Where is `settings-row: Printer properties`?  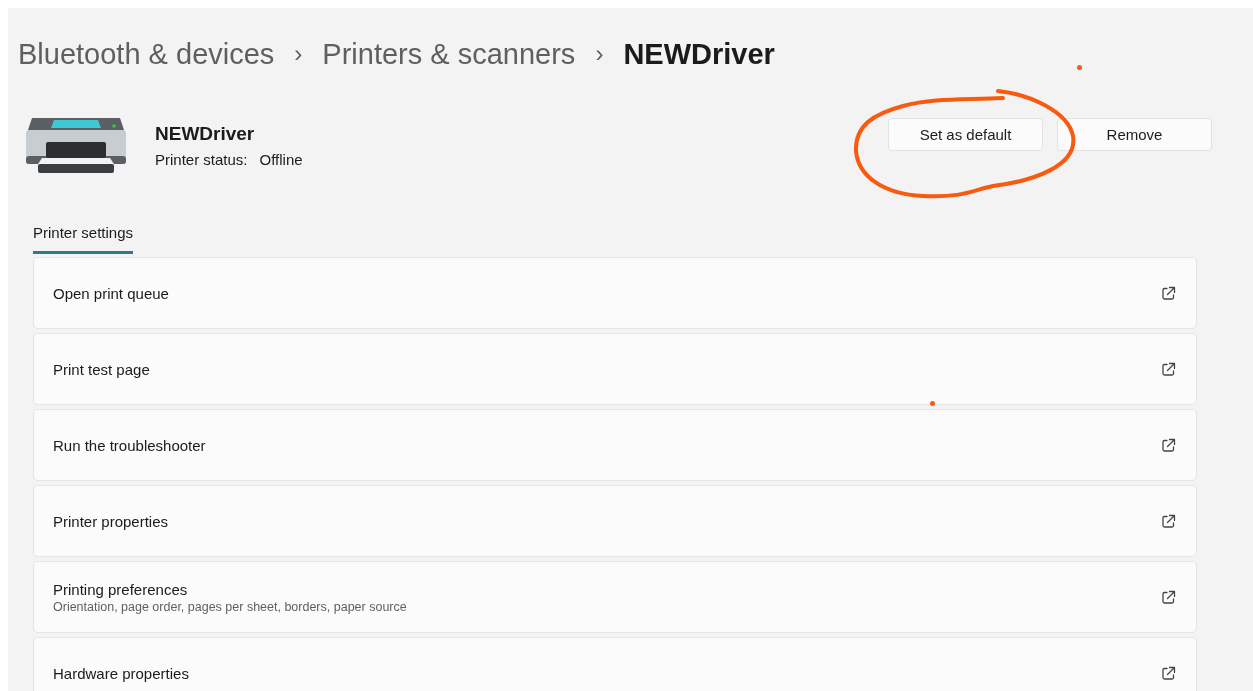 settings-row: Printer properties is located at coordinates (615, 521).